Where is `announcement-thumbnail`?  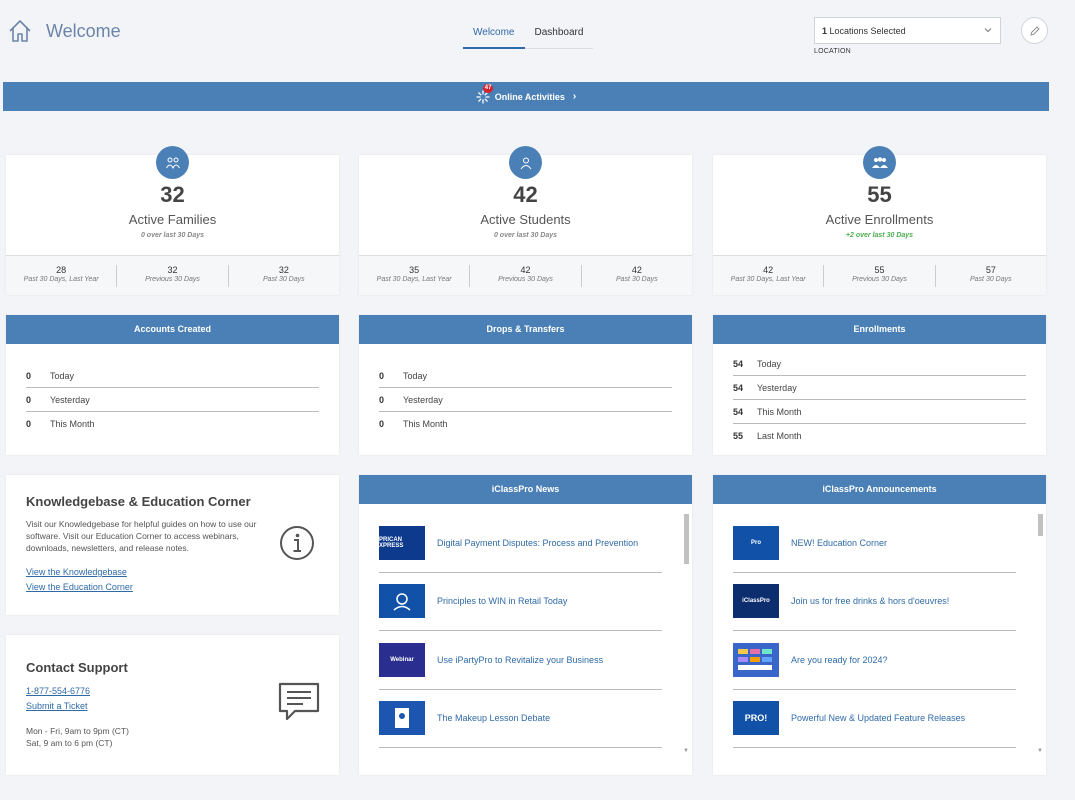 announcement-thumbnail is located at coordinates (756, 659).